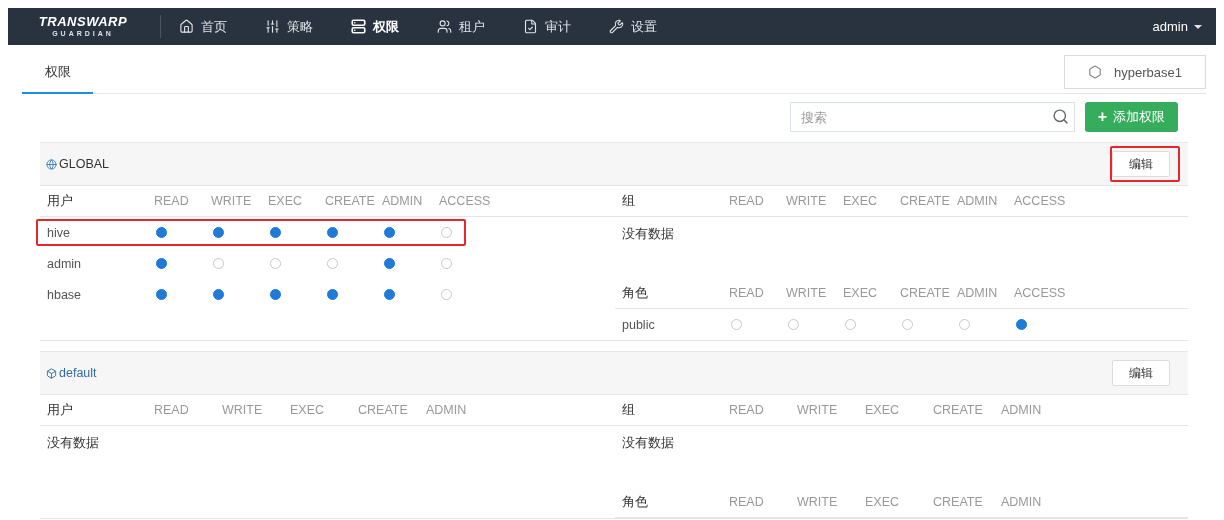 This screenshot has height=520, width=1224. I want to click on sliders-icon, so click(272, 26).